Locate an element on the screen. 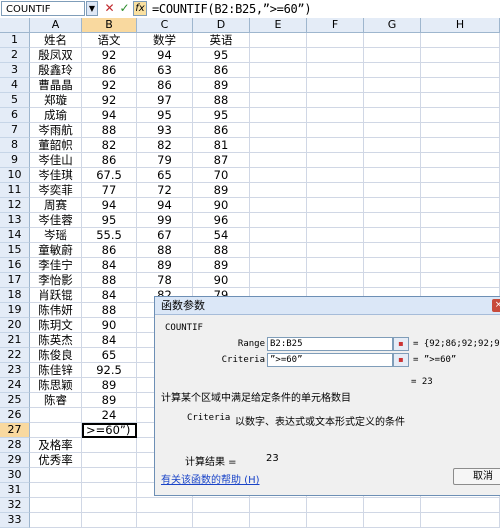 The image size is (500, 528). cell: 65 is located at coordinates (109, 355).